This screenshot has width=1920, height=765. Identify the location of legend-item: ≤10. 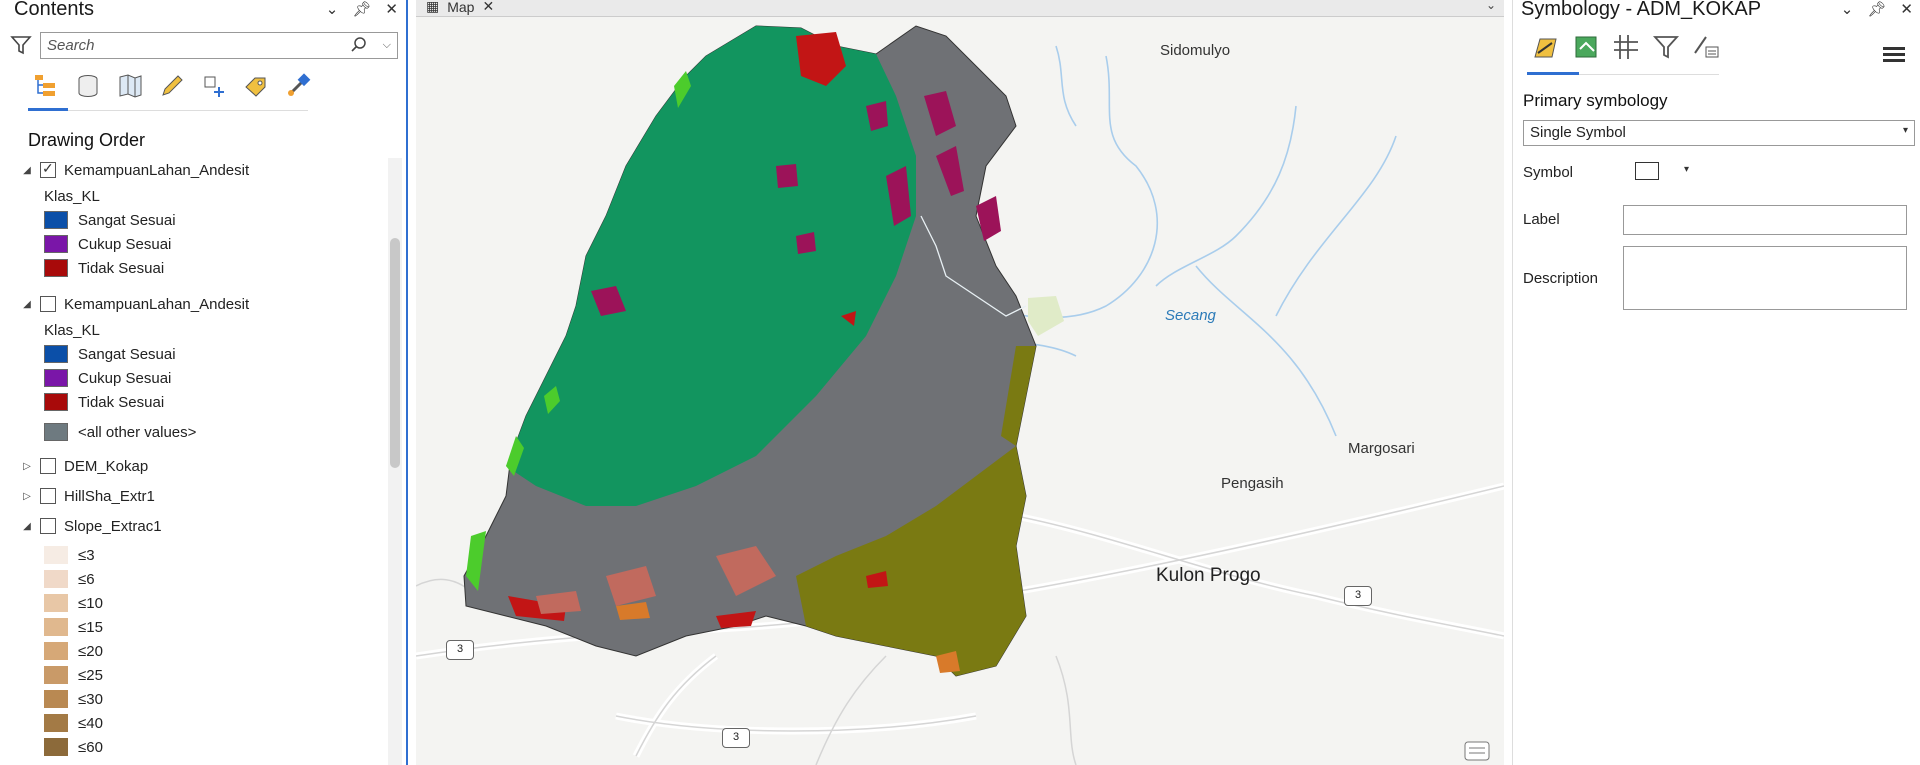
(73, 603).